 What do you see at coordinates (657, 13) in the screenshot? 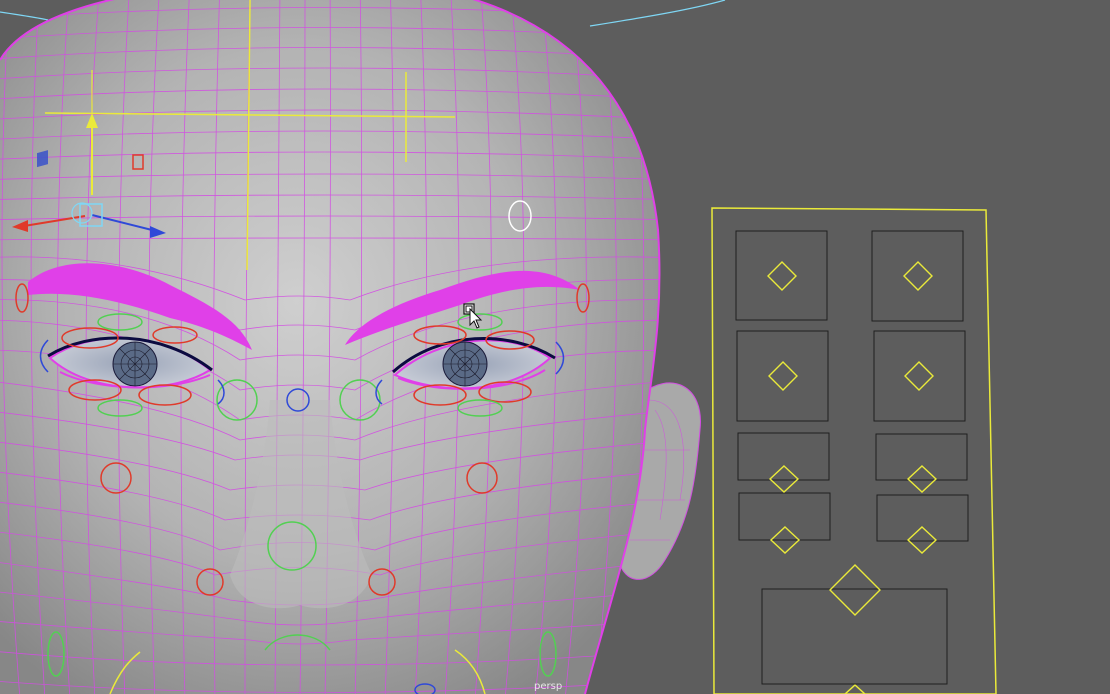
I see `cyan-curve-right` at bounding box center [657, 13].